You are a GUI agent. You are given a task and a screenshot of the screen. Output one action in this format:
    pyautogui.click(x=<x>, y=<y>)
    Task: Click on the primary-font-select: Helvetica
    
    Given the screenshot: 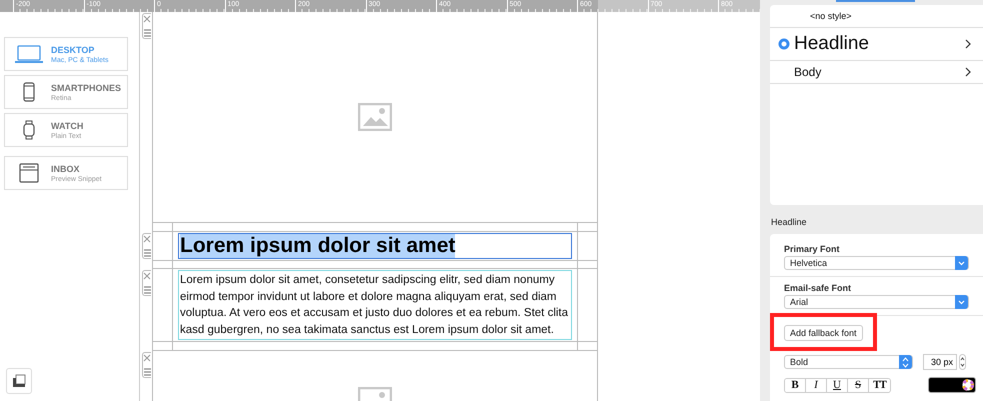 What is the action you would take?
    pyautogui.click(x=876, y=263)
    